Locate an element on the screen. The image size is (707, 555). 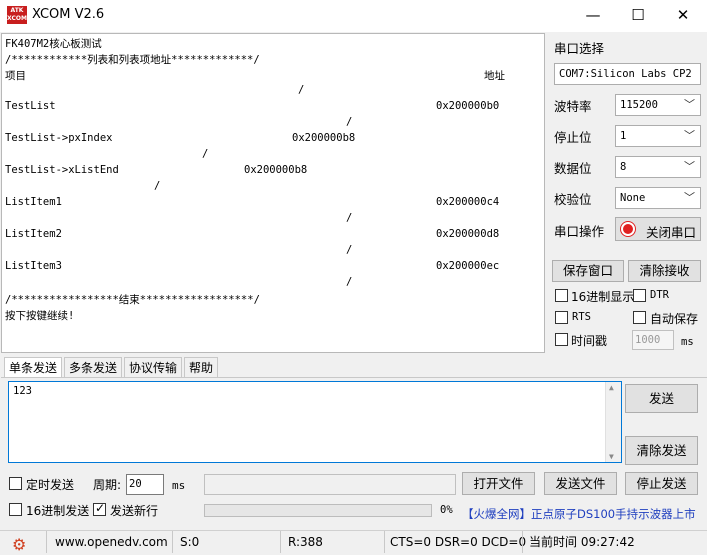
baud-label: 波特率 is located at coordinates (573, 106).